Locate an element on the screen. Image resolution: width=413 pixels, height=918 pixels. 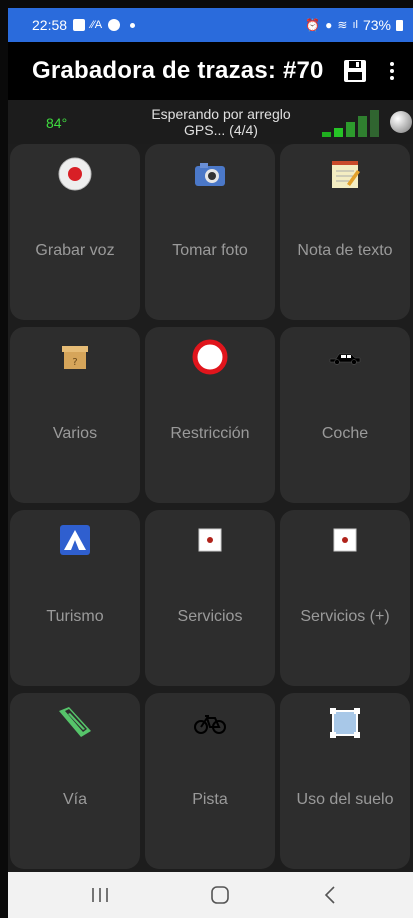
alarm-icon: ⏰ is located at coordinates (313, 25).